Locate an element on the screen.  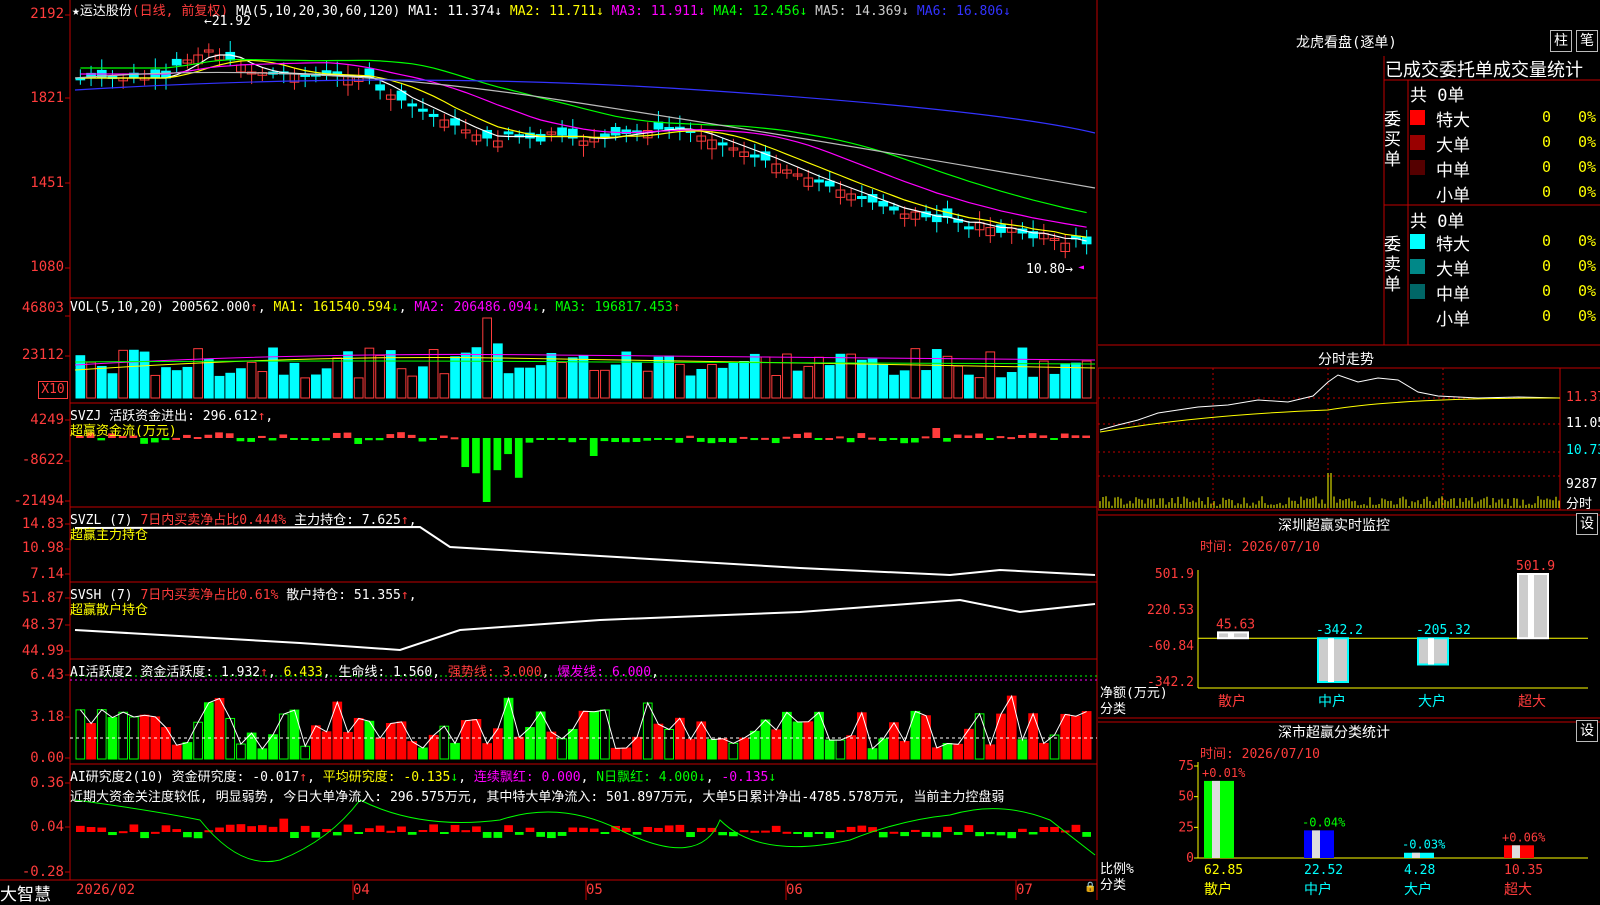
vol-unit-badge: X10 is located at coordinates (53, 390).